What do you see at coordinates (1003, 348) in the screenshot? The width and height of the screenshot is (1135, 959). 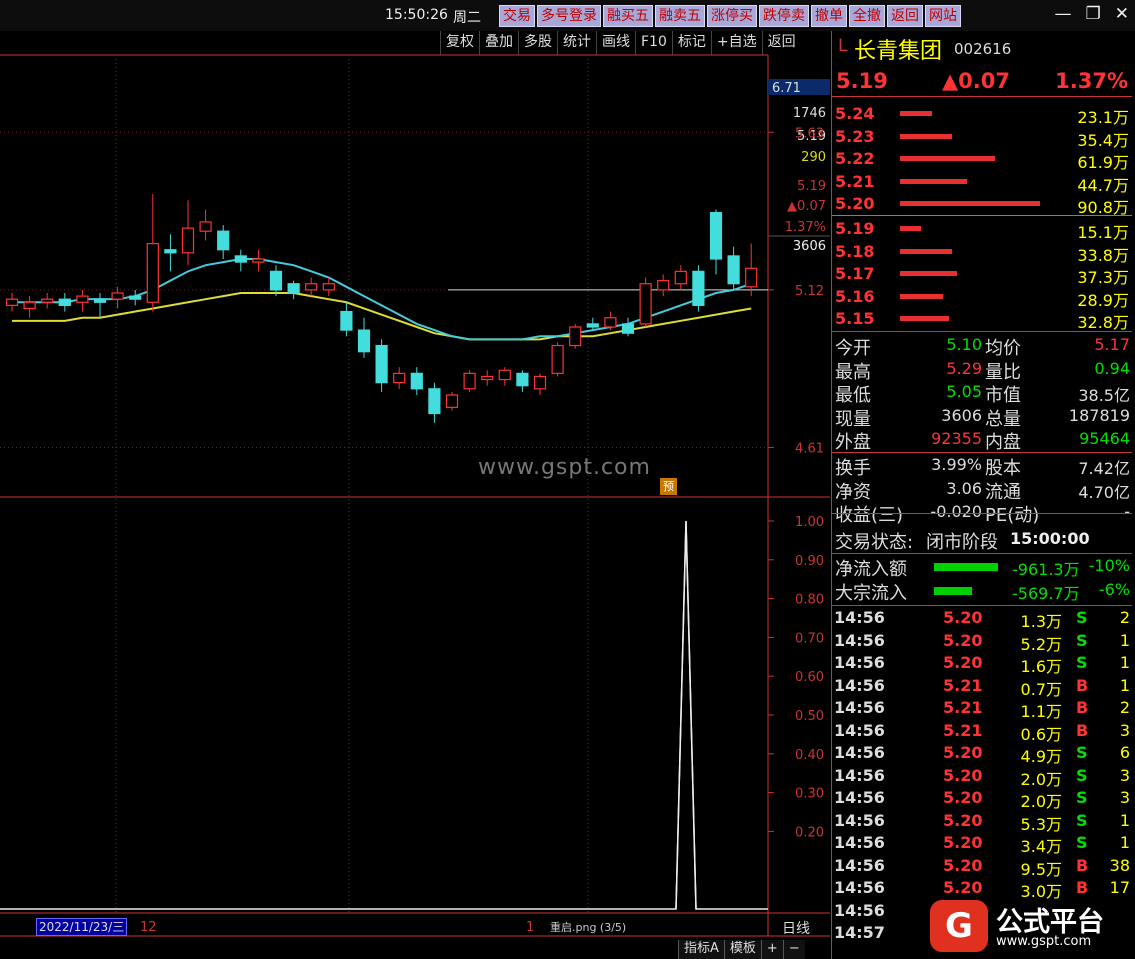 I see `stat-label: 均价` at bounding box center [1003, 348].